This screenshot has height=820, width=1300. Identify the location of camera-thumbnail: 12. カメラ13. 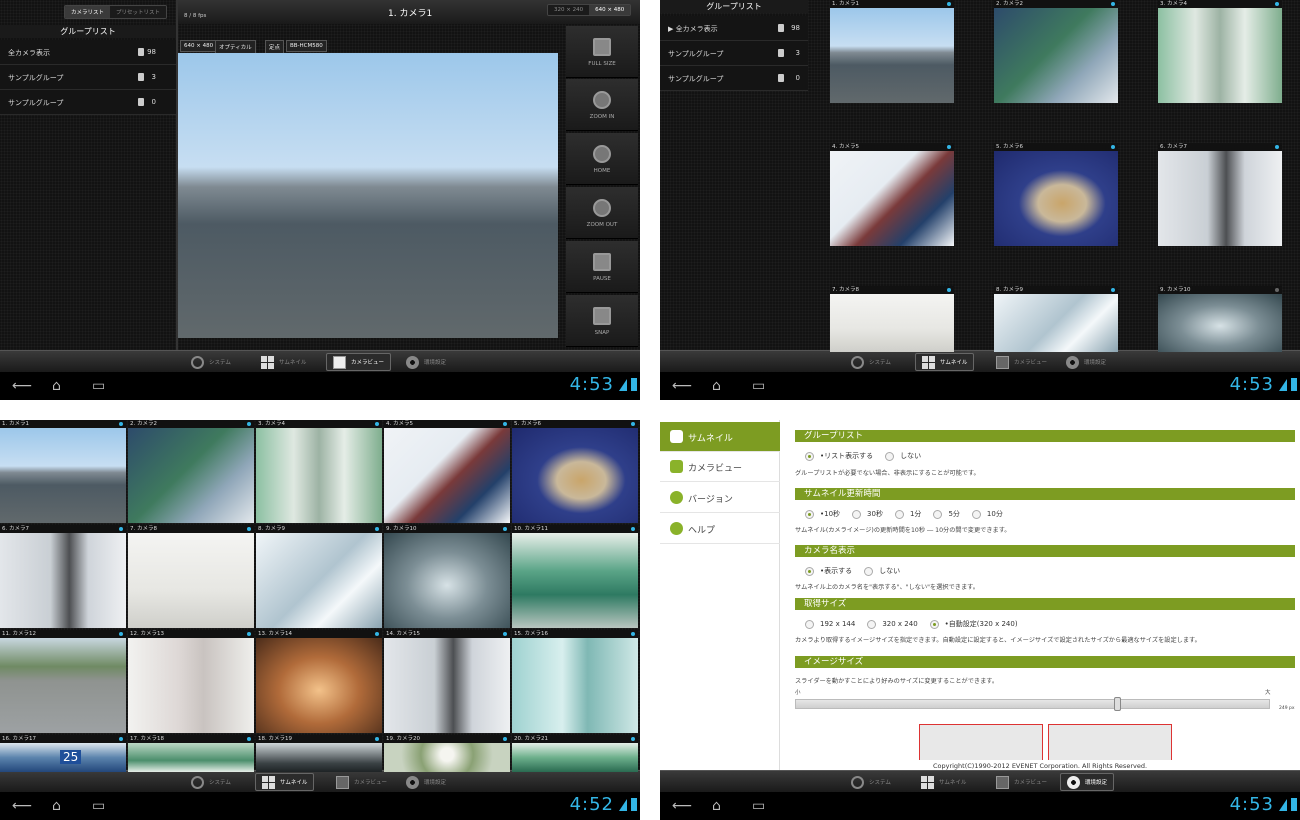
(191, 681).